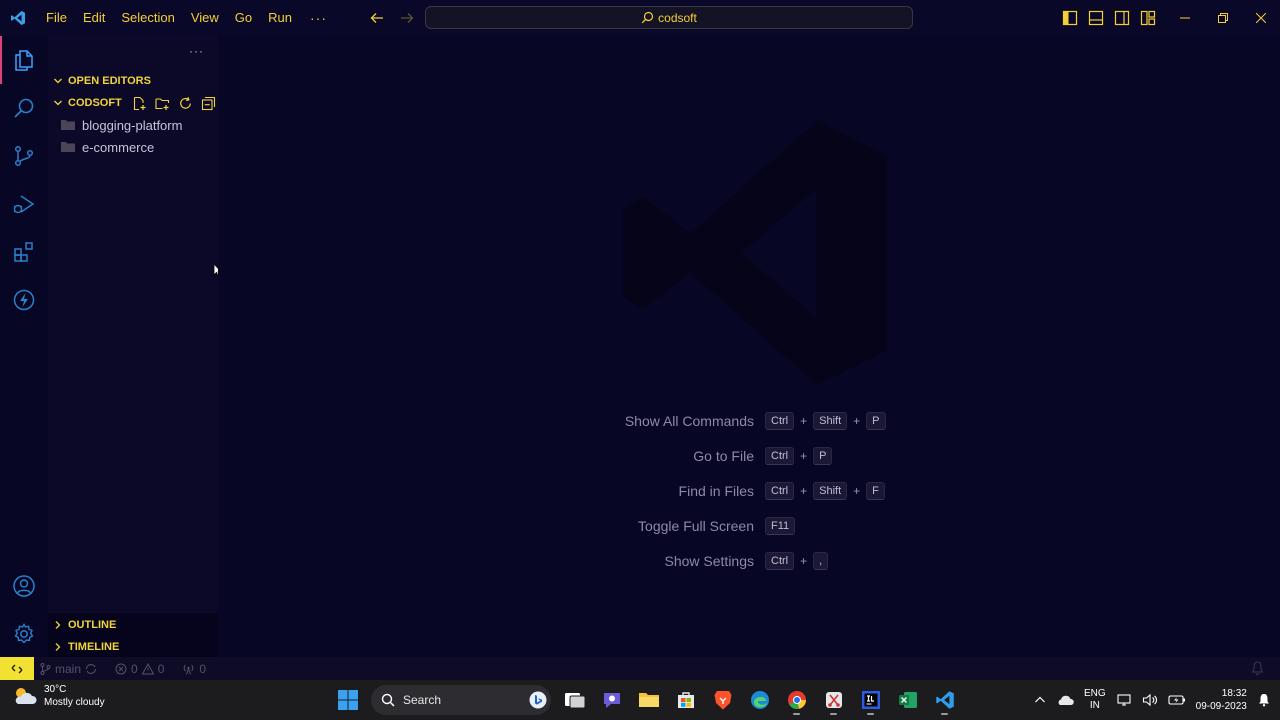 The width and height of the screenshot is (1280, 720). I want to click on folder-header: CODSOFT, so click(133, 103).